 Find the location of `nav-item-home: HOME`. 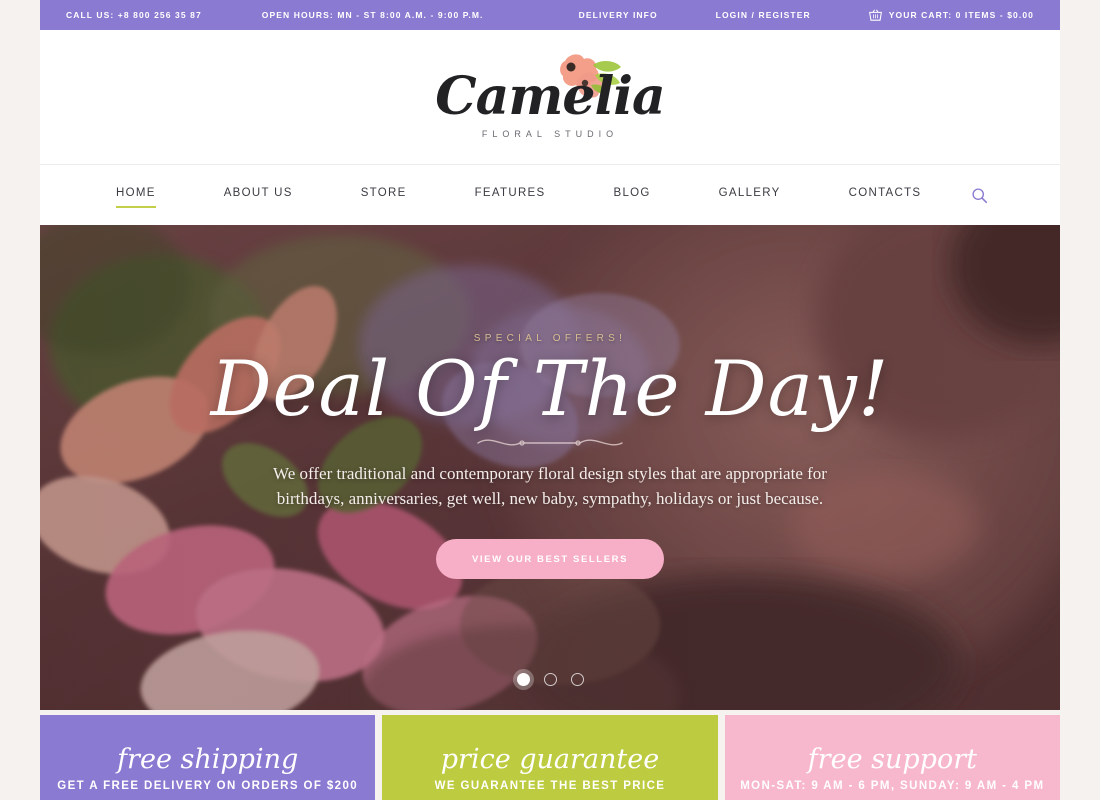

nav-item-home: HOME is located at coordinates (136, 195).